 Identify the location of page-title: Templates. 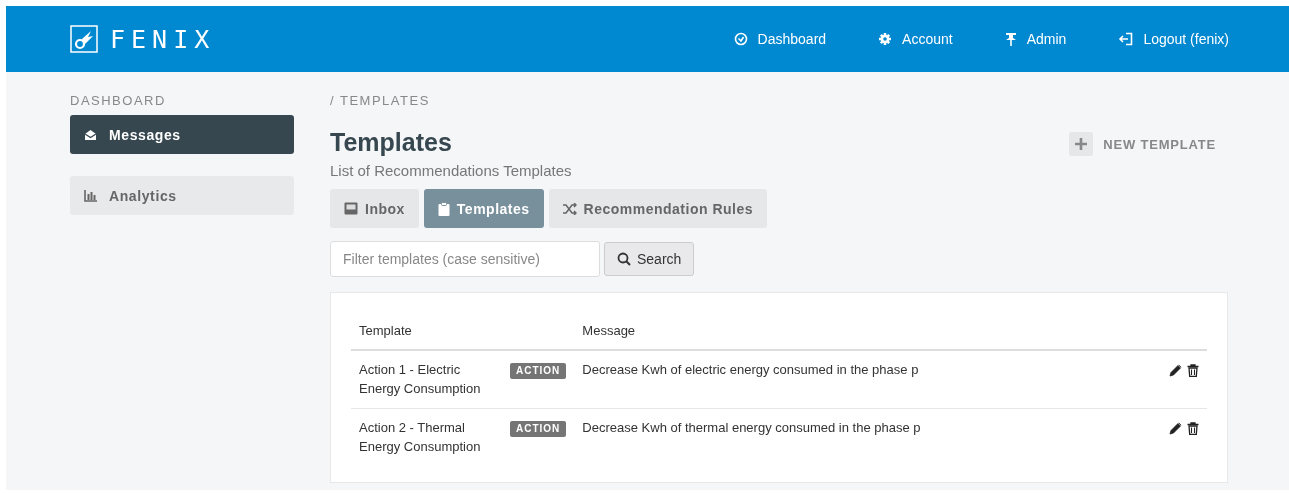
(391, 142).